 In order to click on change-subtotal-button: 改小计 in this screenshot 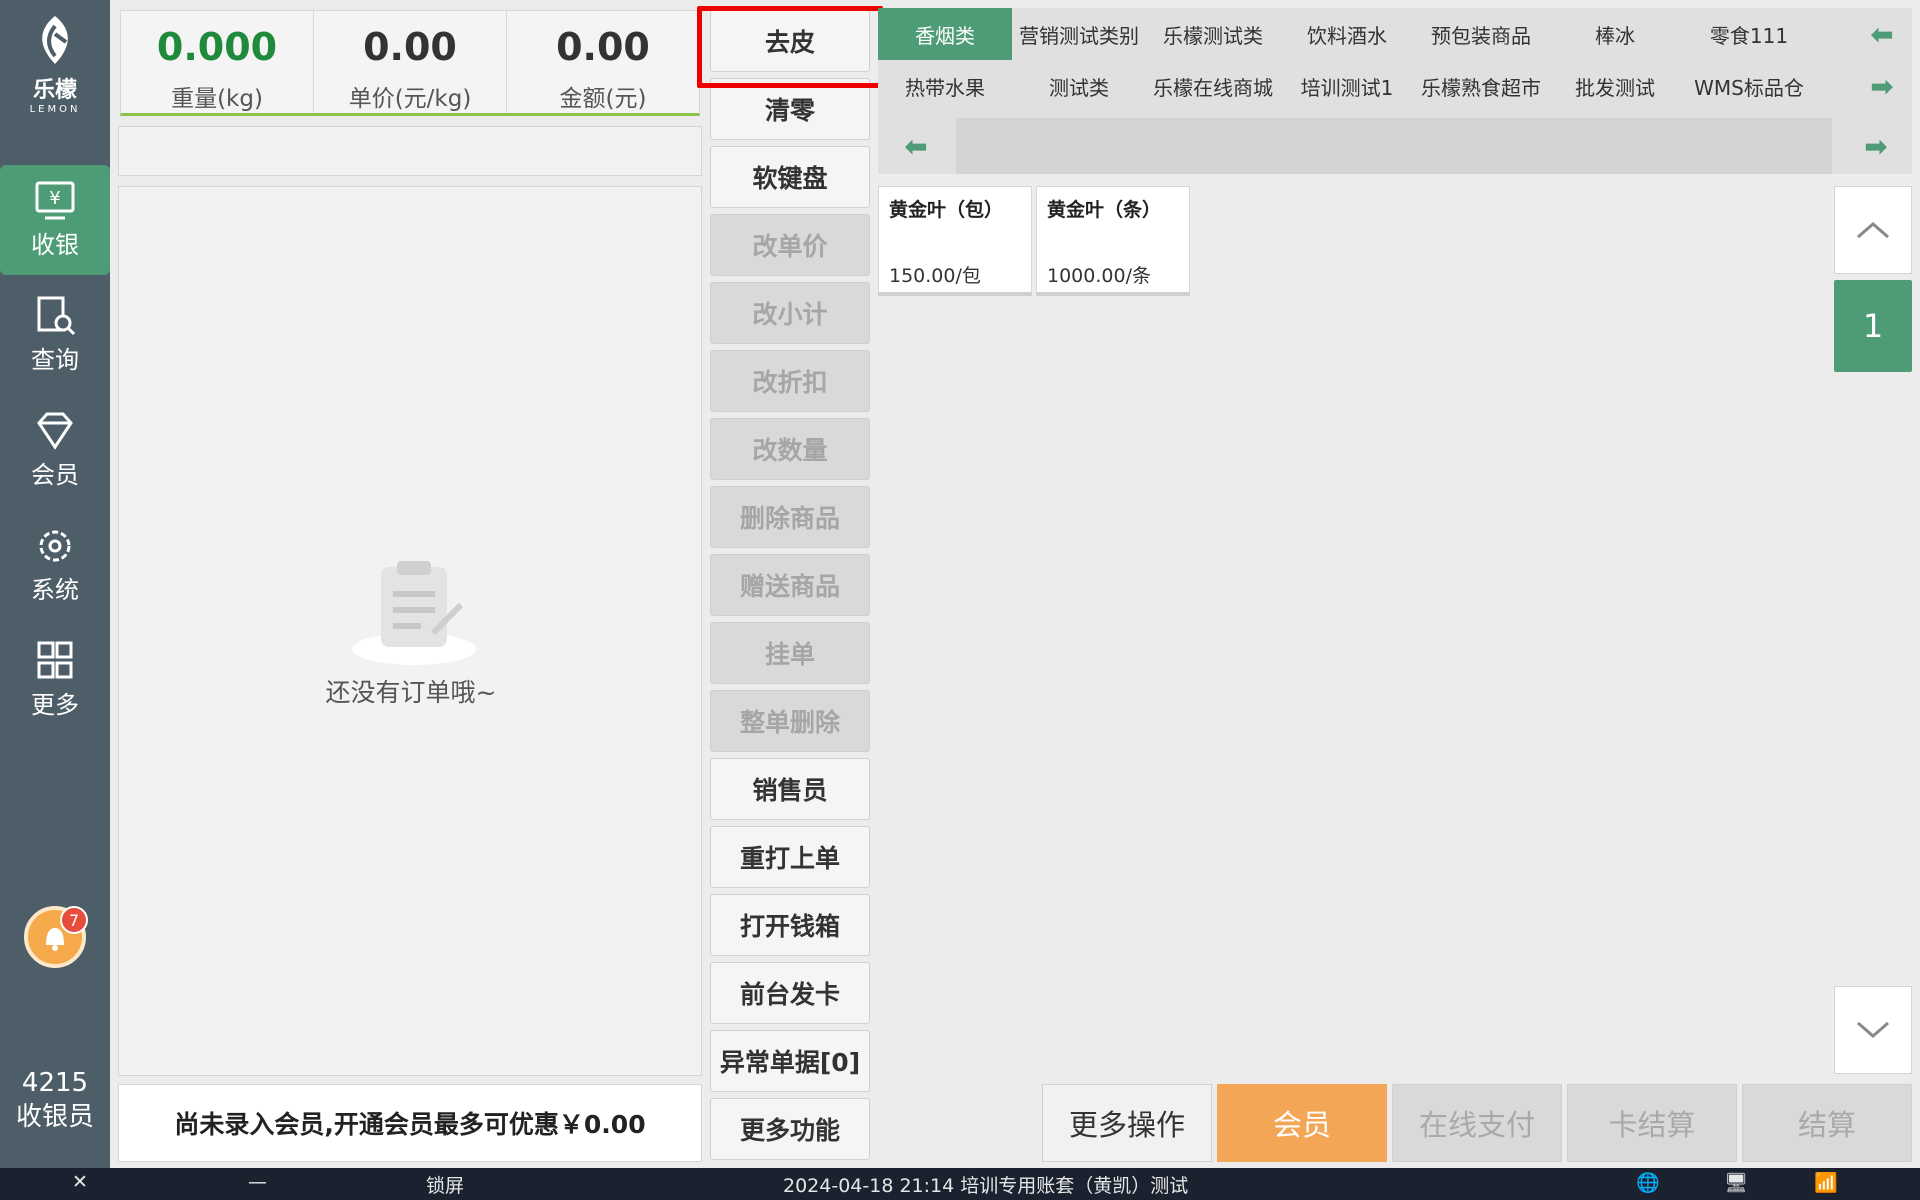, I will do `click(790, 313)`.